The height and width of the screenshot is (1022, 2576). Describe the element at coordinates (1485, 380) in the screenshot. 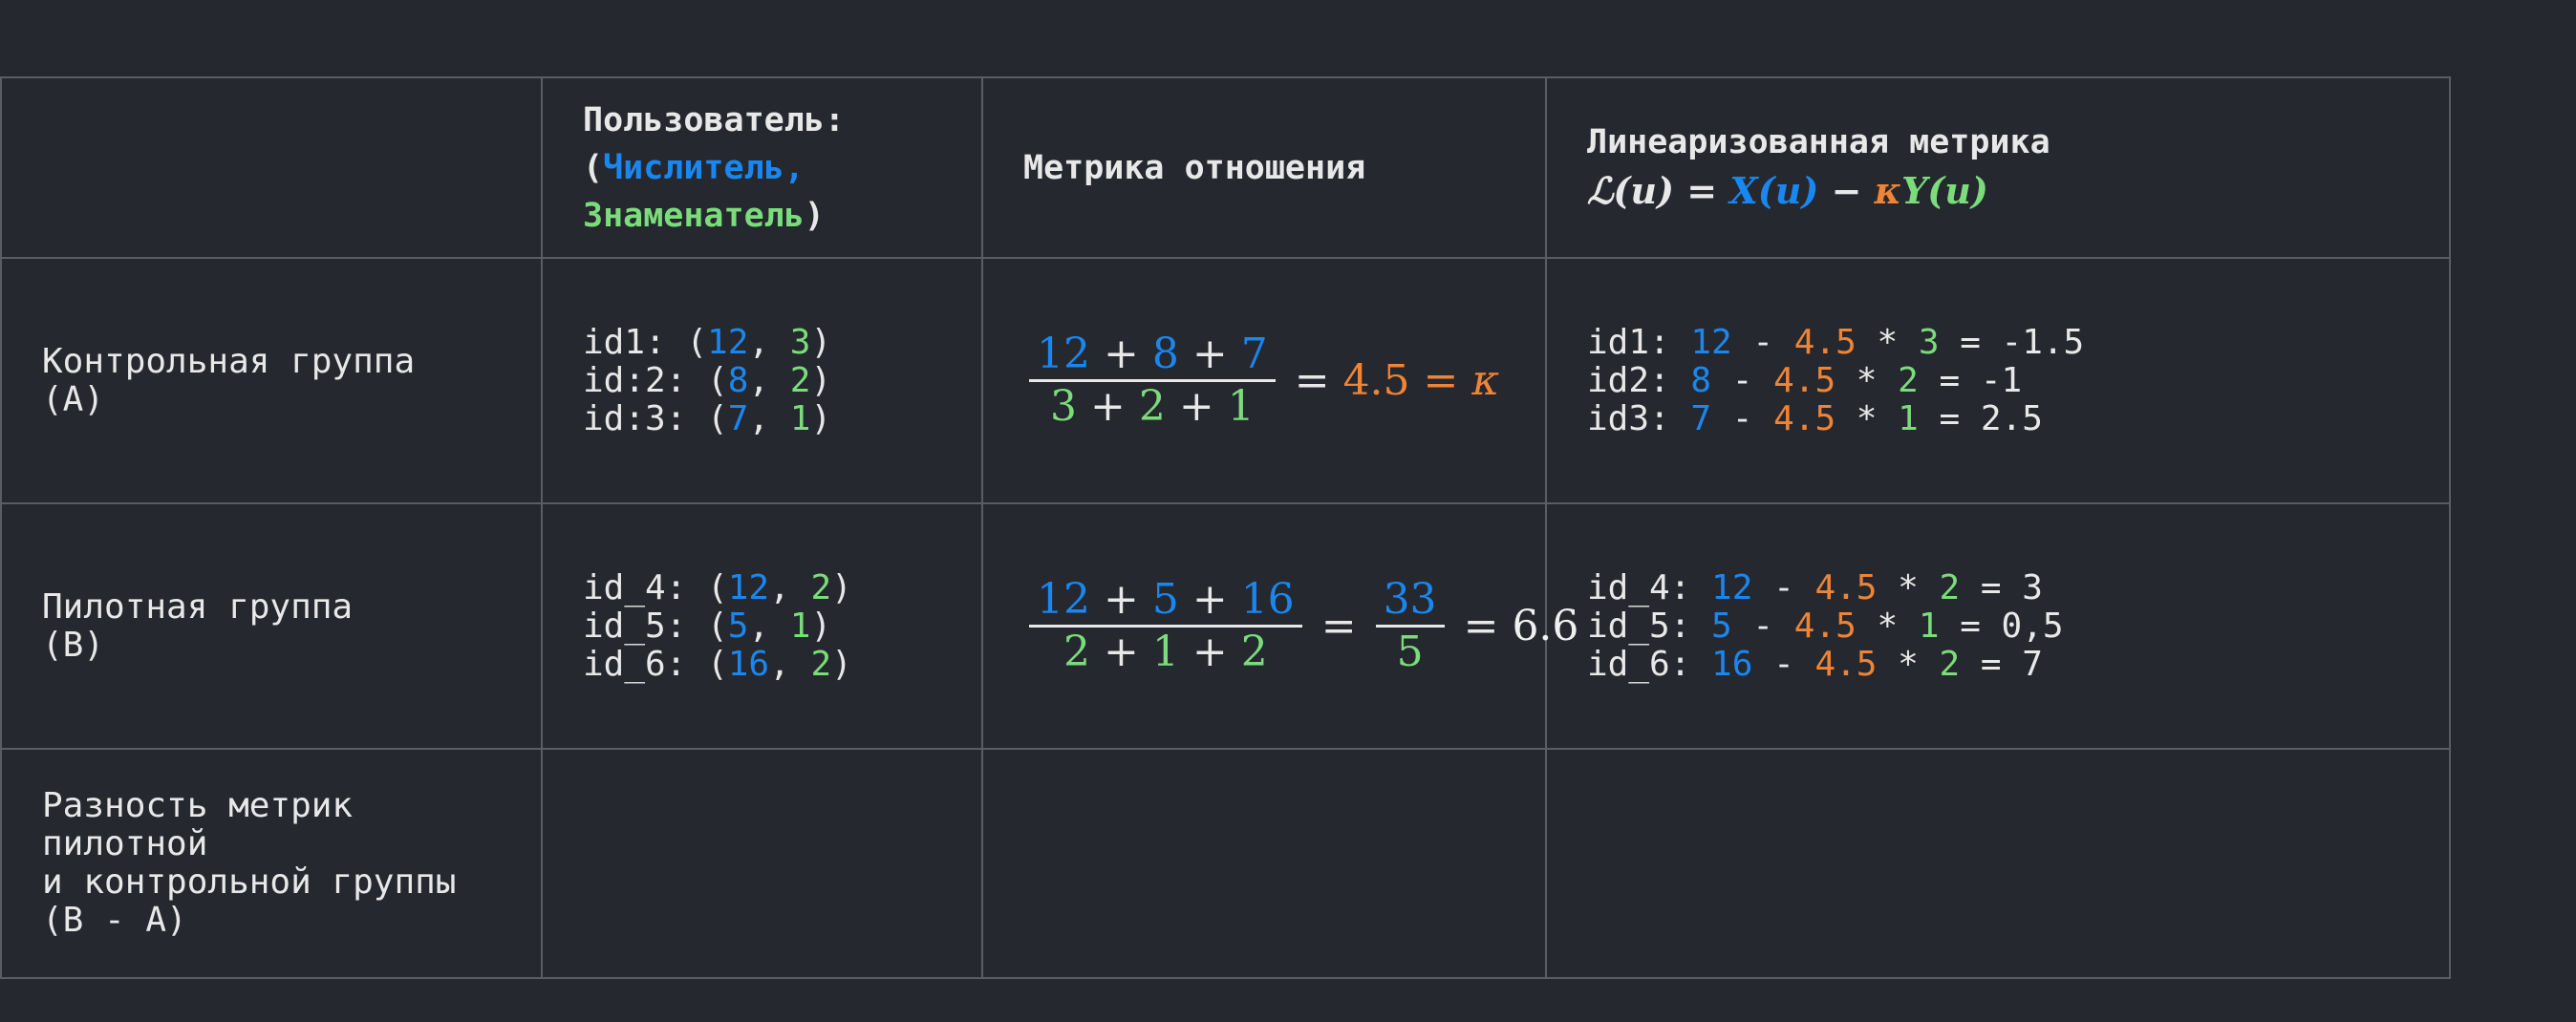

I see `kappa-symbol: κ` at that location.